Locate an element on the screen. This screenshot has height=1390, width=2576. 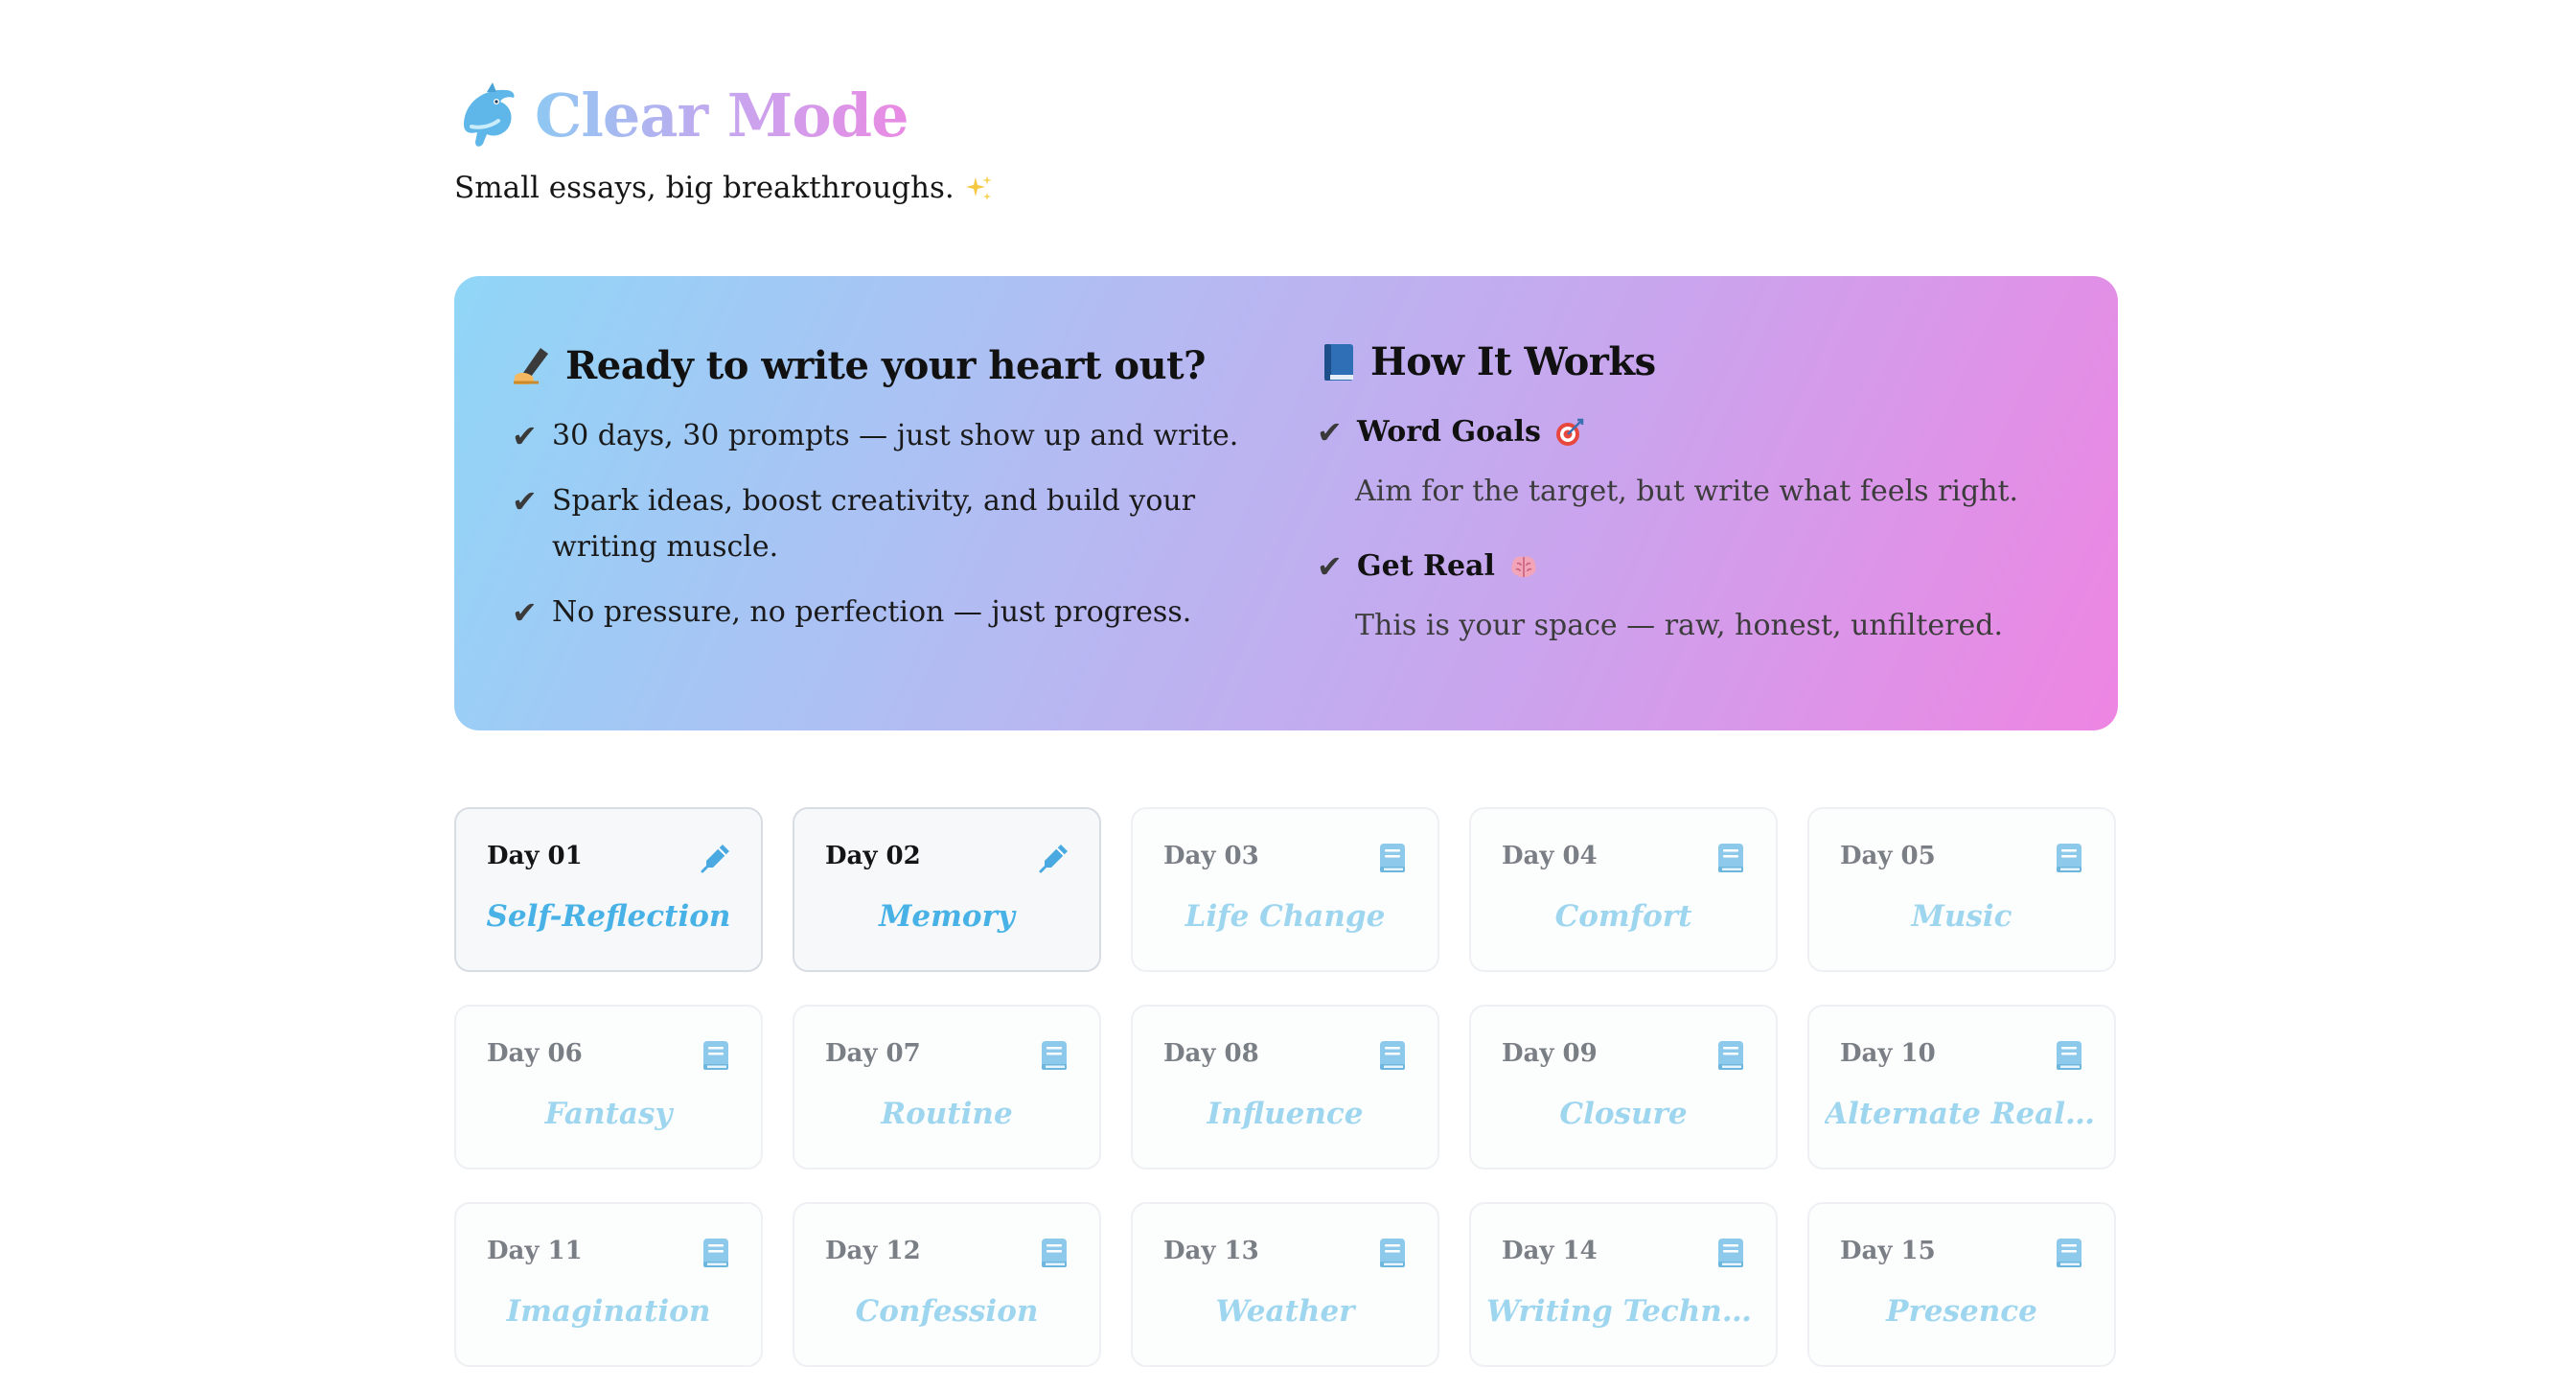
day-card: Day 02 Memory is located at coordinates (947, 889).